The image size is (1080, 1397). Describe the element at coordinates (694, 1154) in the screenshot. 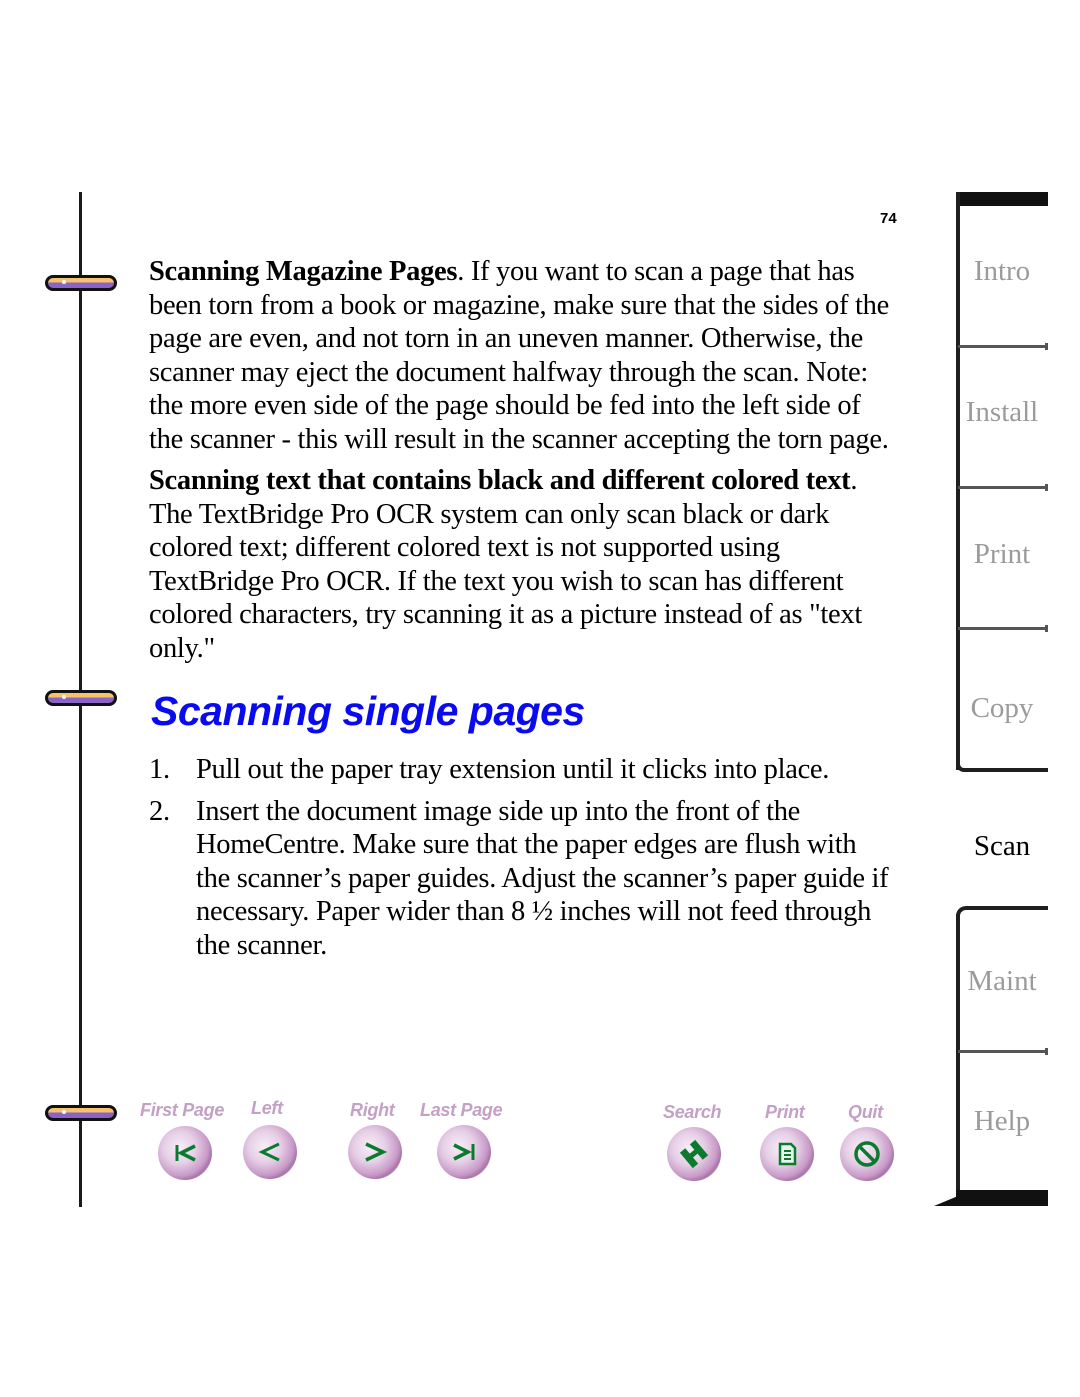

I see `binoculars-icon` at that location.